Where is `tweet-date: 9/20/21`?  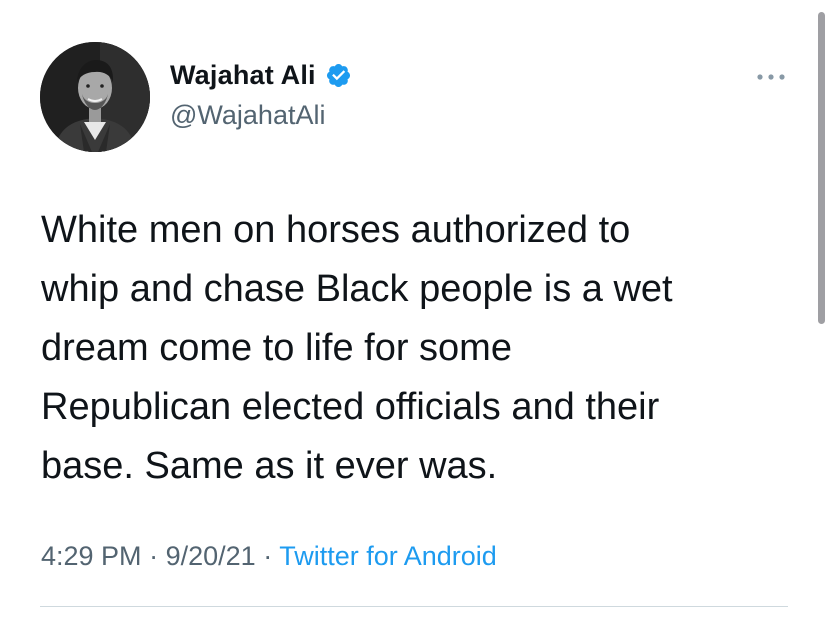 tweet-date: 9/20/21 is located at coordinates (211, 556).